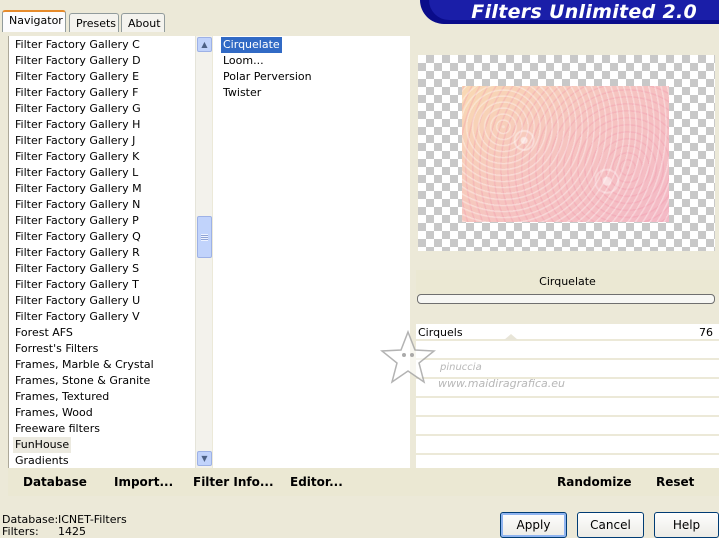  Describe the element at coordinates (55, 482) in the screenshot. I see `database-button: Database` at that location.